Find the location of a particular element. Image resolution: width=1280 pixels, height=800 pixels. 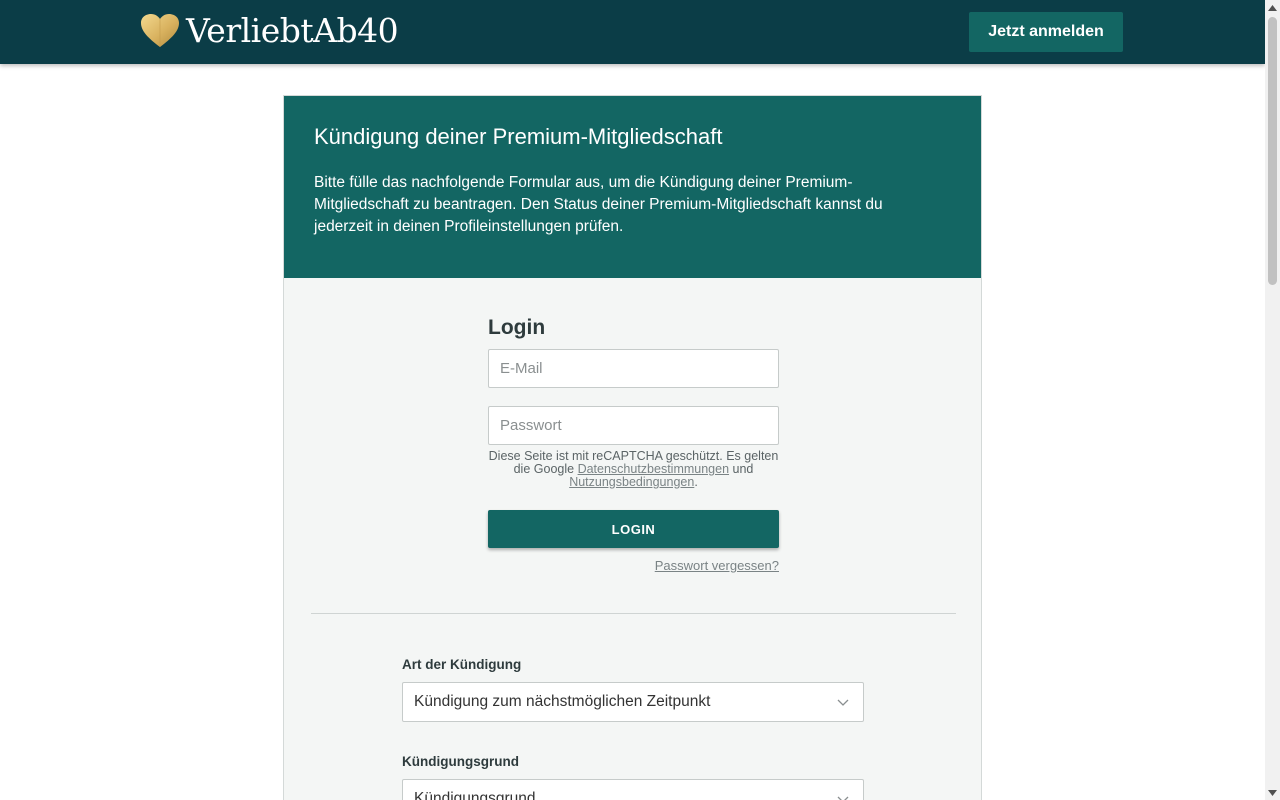

cancellation-reason-label: Kündigungsgrund is located at coordinates (460, 761).